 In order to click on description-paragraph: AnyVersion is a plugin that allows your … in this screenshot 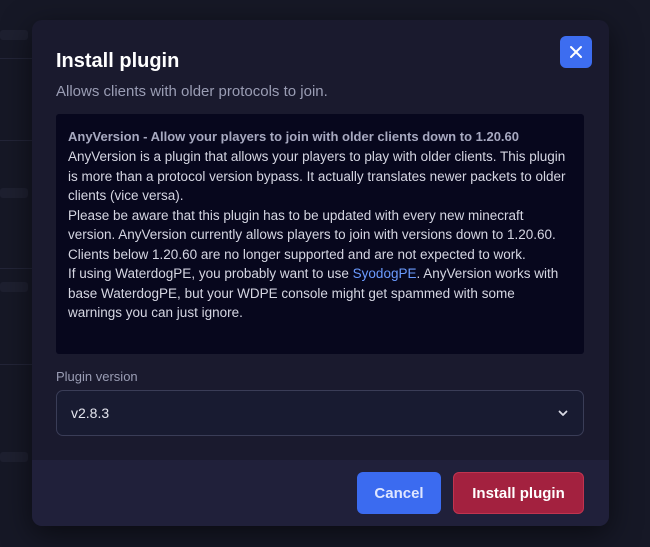, I will do `click(317, 176)`.